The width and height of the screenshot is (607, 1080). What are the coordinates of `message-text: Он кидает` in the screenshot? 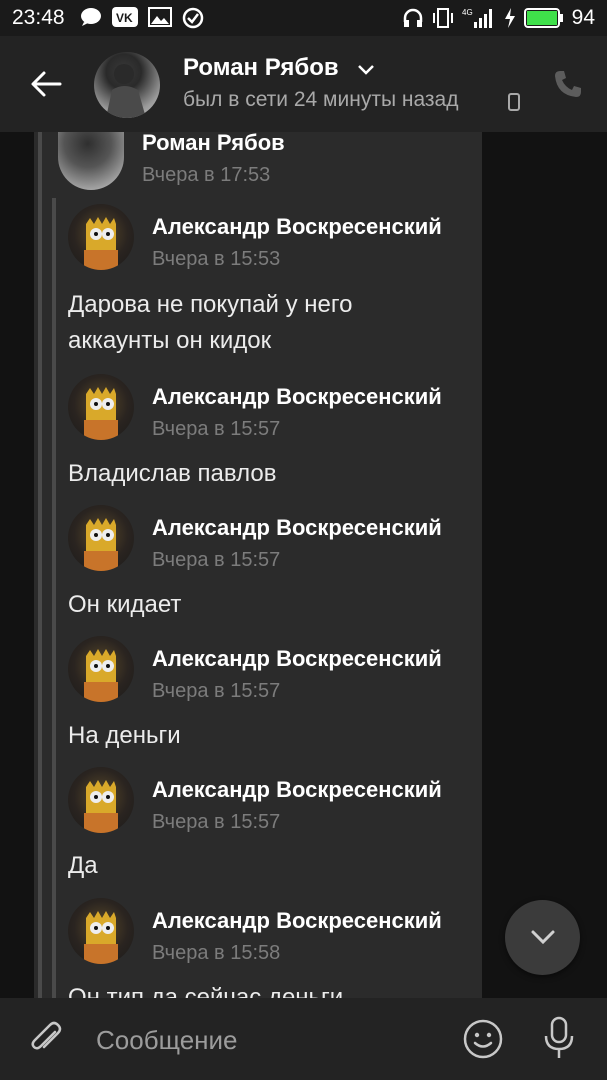 It's located at (125, 604).